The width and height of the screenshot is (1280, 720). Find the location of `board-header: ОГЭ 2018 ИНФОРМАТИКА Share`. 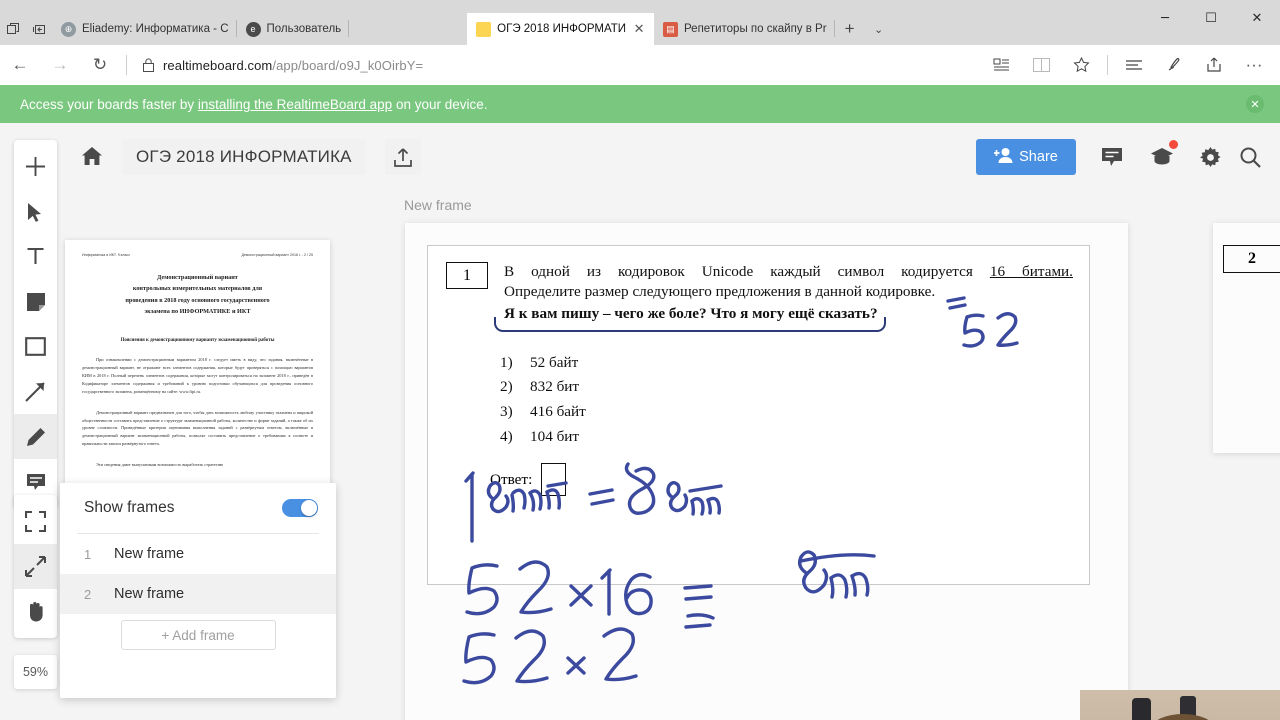

board-header: ОГЭ 2018 ИНФОРМАТИКА Share is located at coordinates (640, 156).